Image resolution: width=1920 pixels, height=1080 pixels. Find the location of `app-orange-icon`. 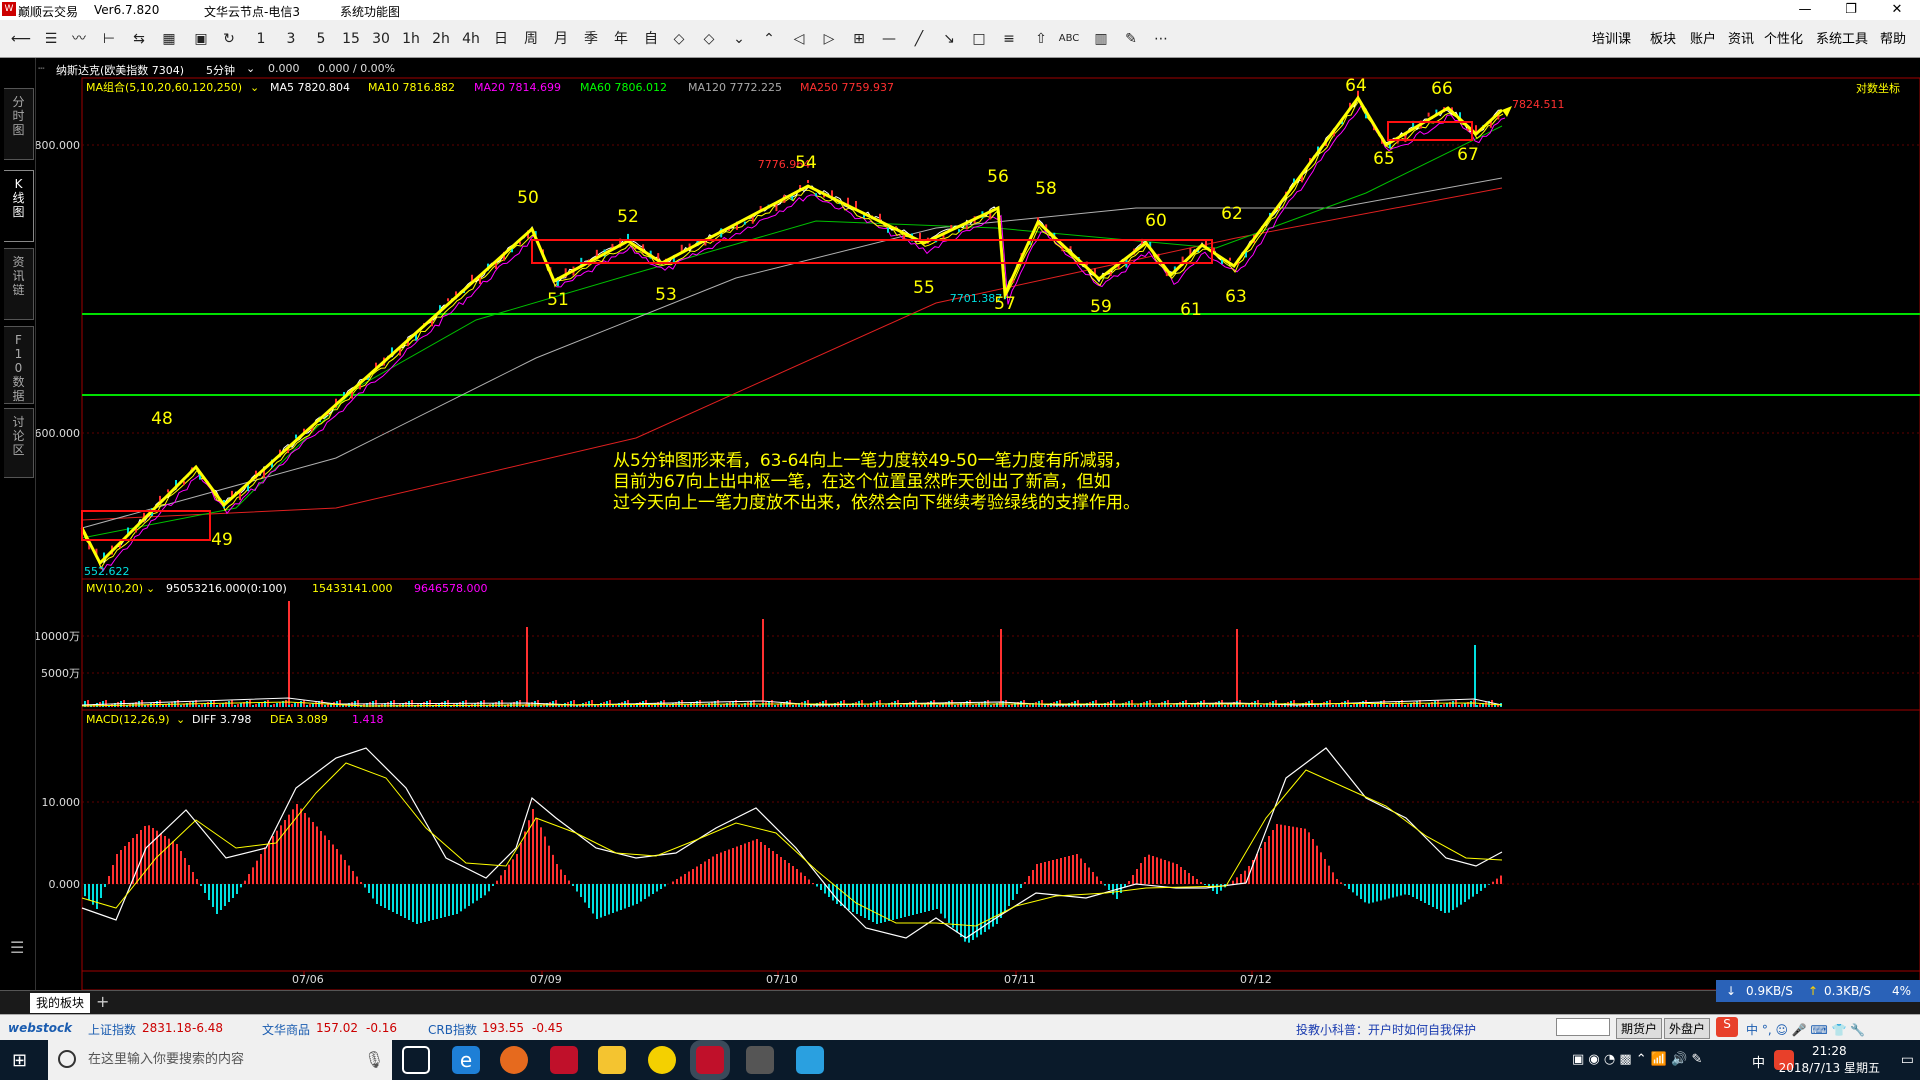

app-orange-icon is located at coordinates (514, 1060).